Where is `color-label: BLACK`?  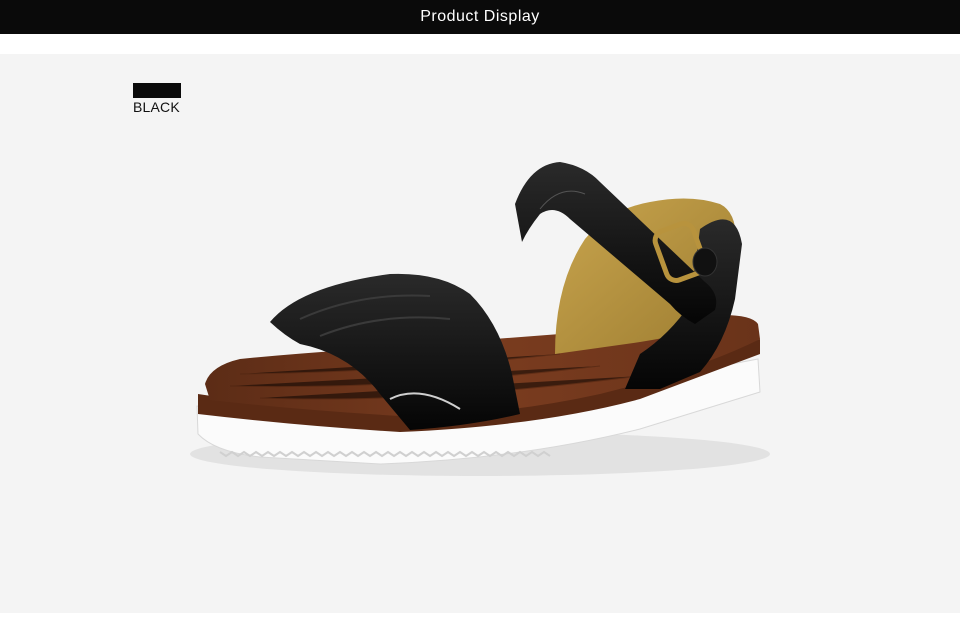
color-label: BLACK is located at coordinates (156, 107).